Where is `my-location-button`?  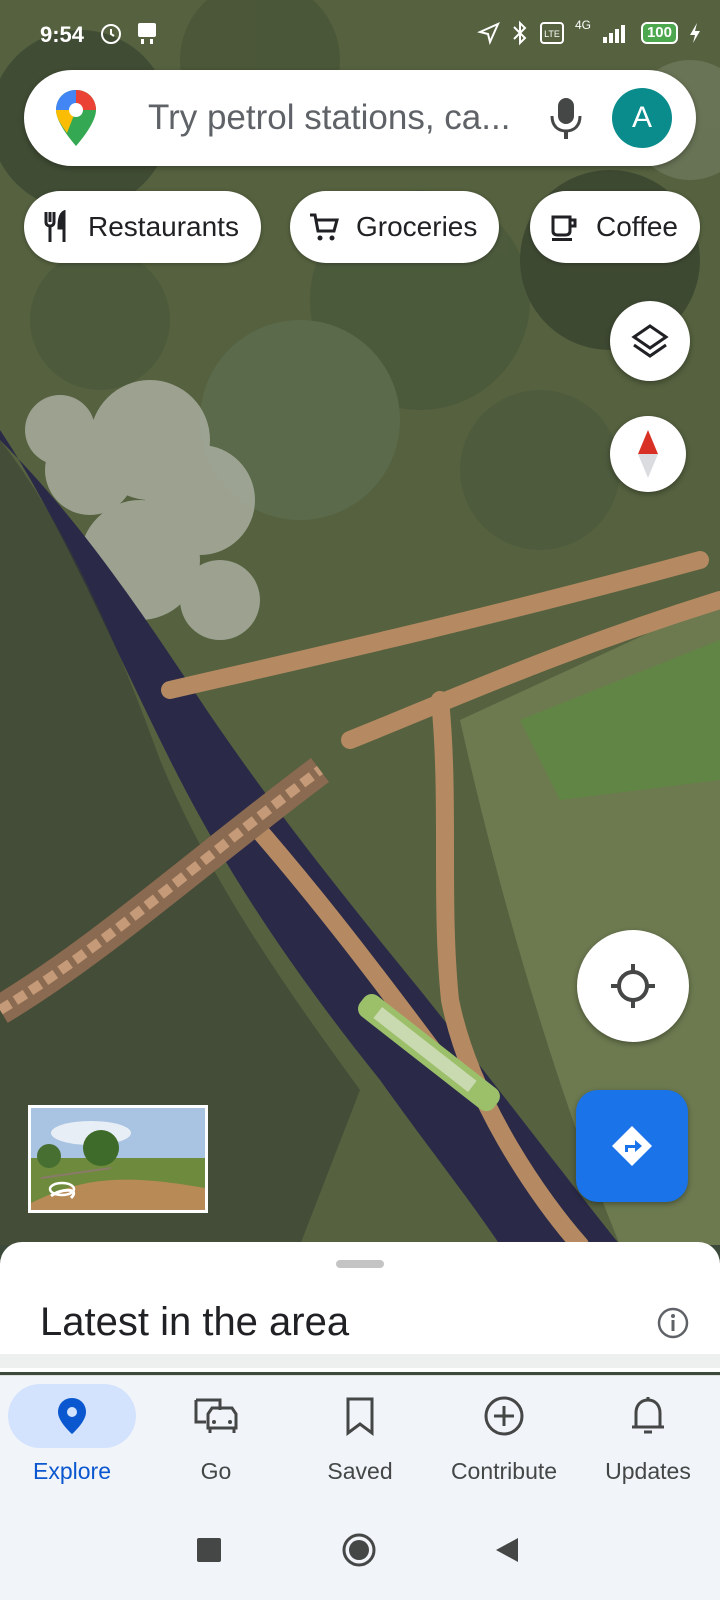
my-location-button is located at coordinates (633, 986).